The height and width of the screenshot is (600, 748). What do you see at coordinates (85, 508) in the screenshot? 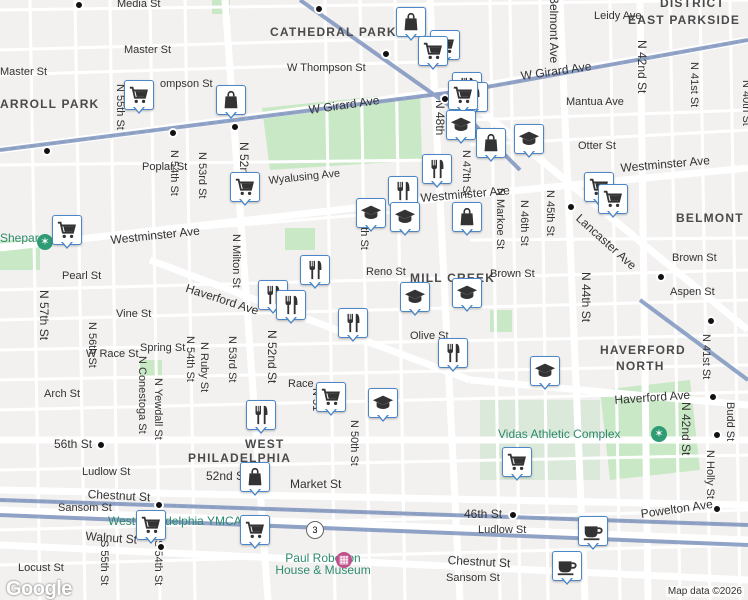
I see `street-label: Sansom St` at bounding box center [85, 508].